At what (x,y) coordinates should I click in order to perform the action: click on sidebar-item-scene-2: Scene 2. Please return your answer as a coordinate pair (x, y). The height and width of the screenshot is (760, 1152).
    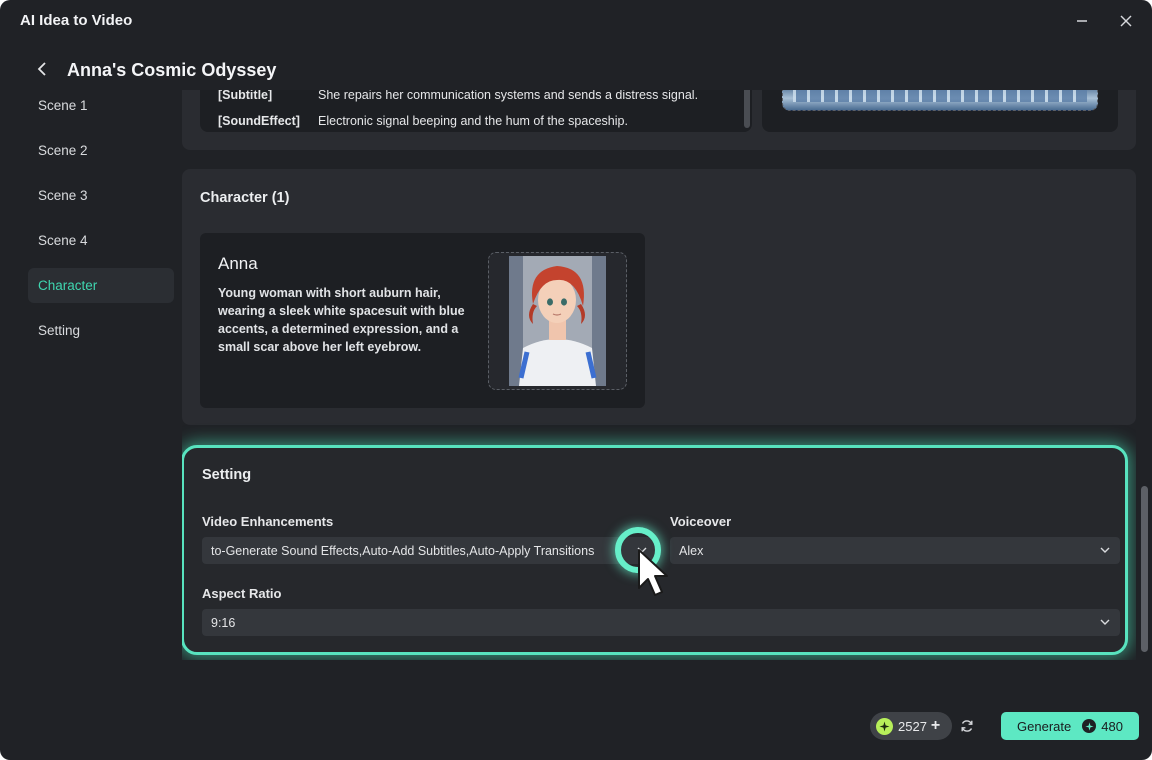
    Looking at the image, I should click on (101, 150).